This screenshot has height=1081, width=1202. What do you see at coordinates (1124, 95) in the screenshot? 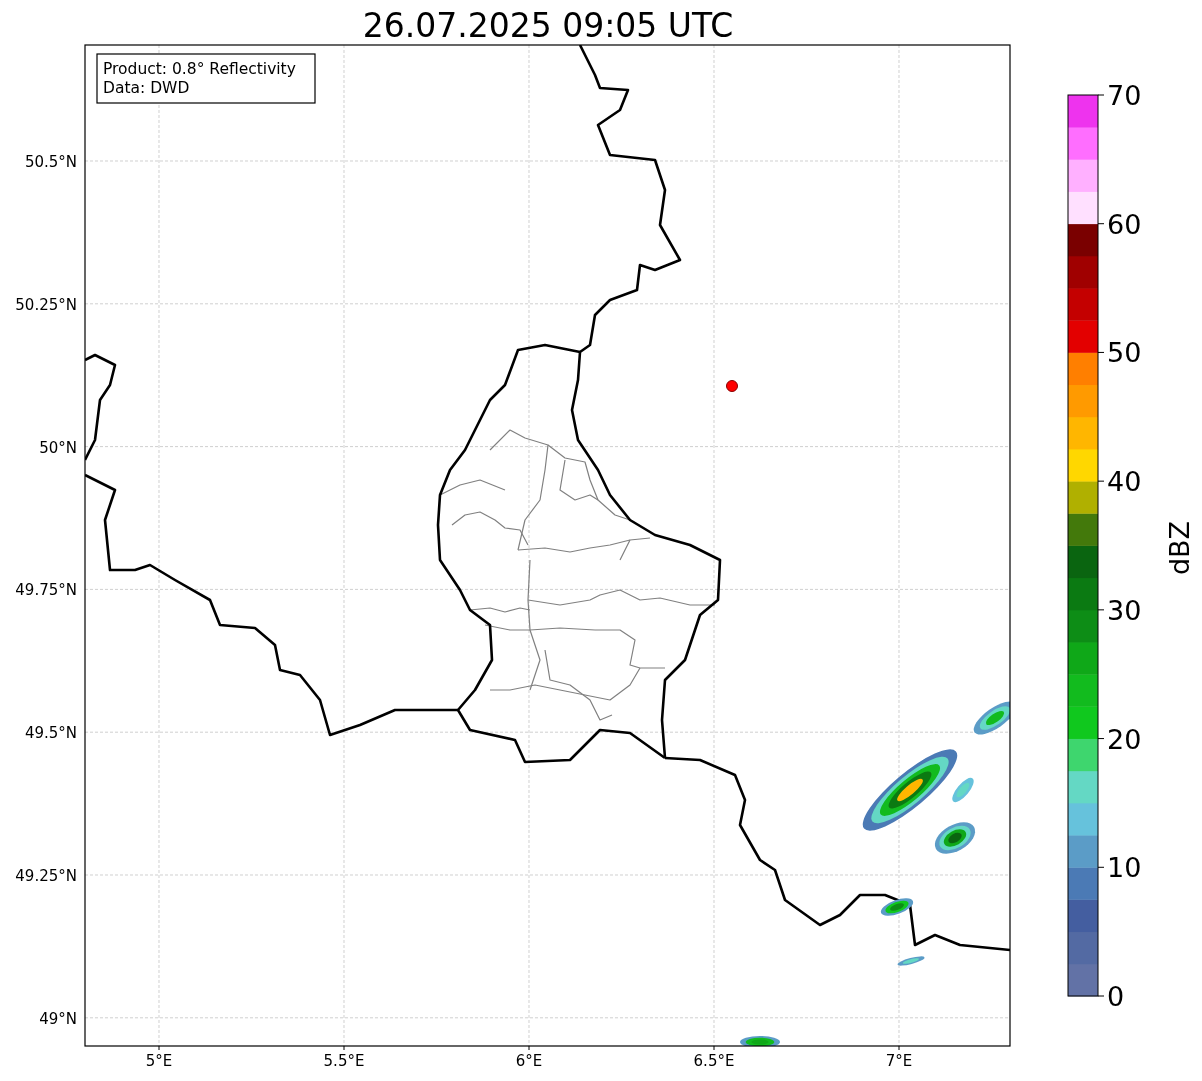
I see `colorbar-tick-label: 70` at bounding box center [1124, 95].